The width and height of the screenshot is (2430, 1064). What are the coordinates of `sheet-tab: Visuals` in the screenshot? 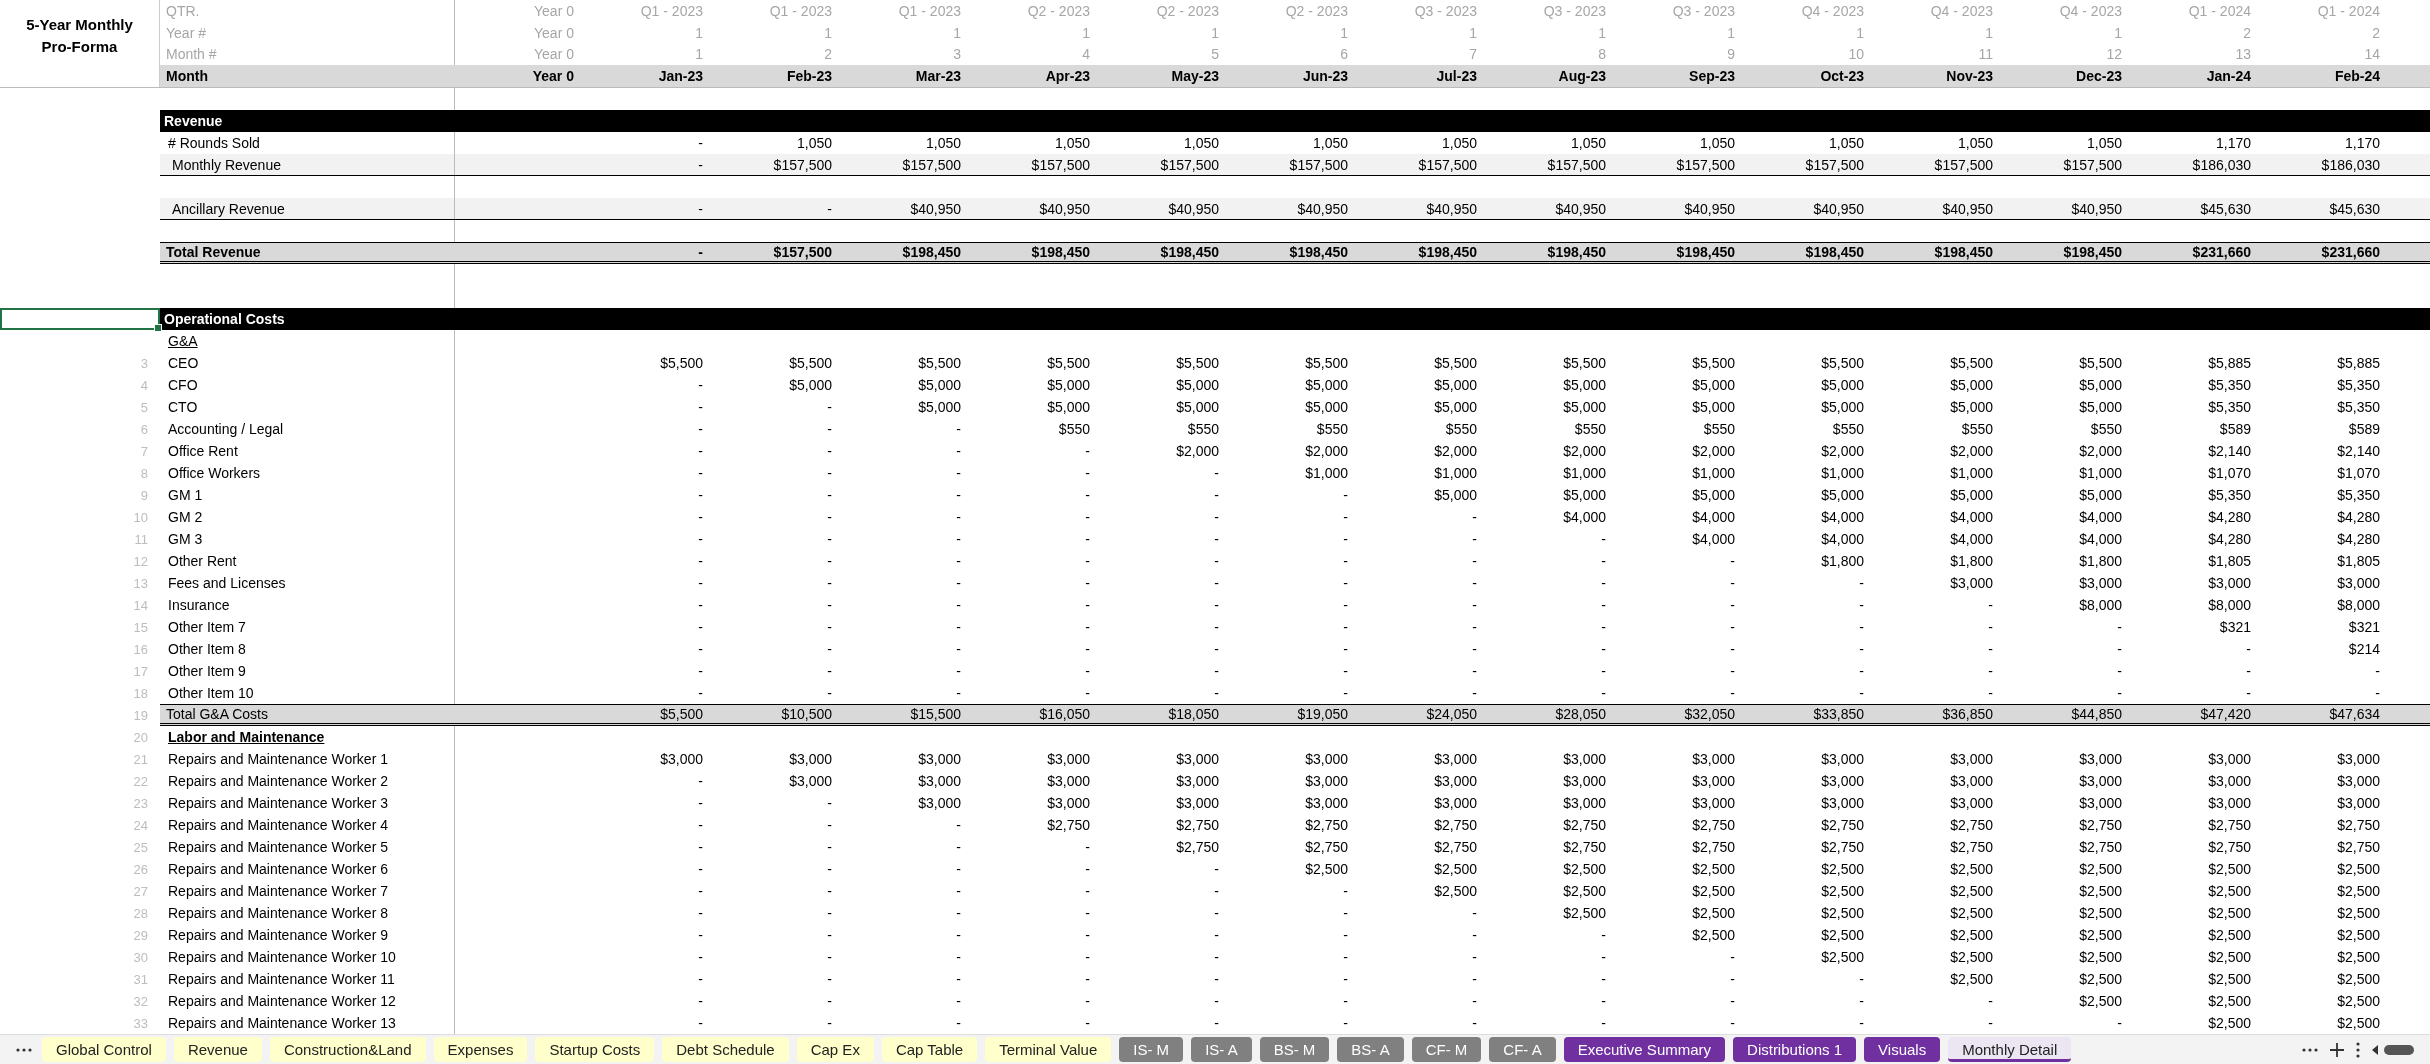 It's located at (1902, 1049).